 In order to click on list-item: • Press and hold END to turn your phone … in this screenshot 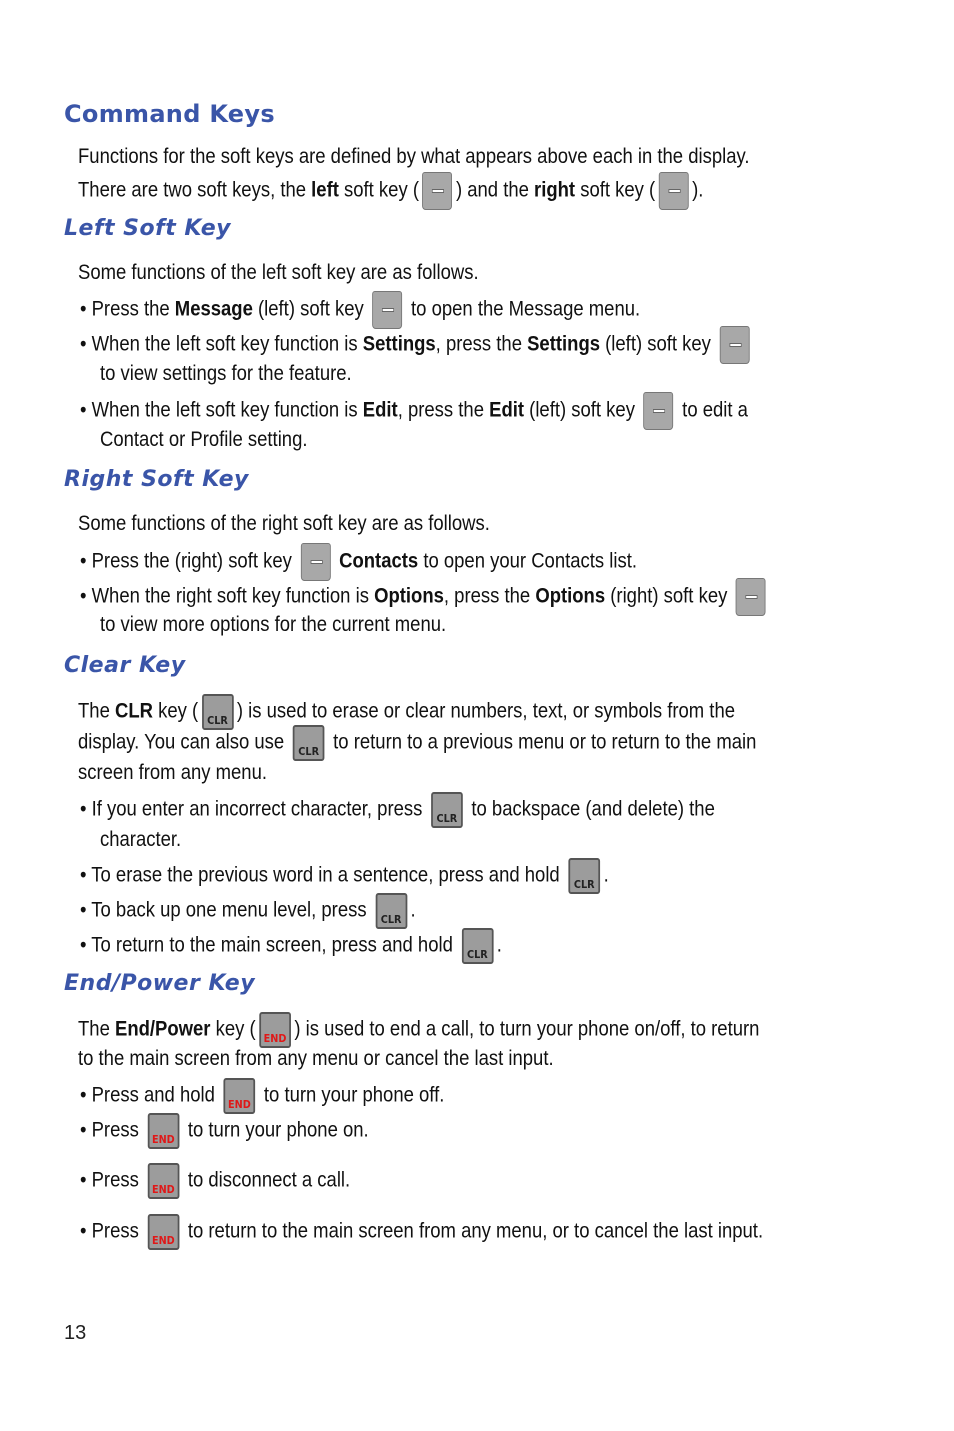, I will do `click(262, 1096)`.